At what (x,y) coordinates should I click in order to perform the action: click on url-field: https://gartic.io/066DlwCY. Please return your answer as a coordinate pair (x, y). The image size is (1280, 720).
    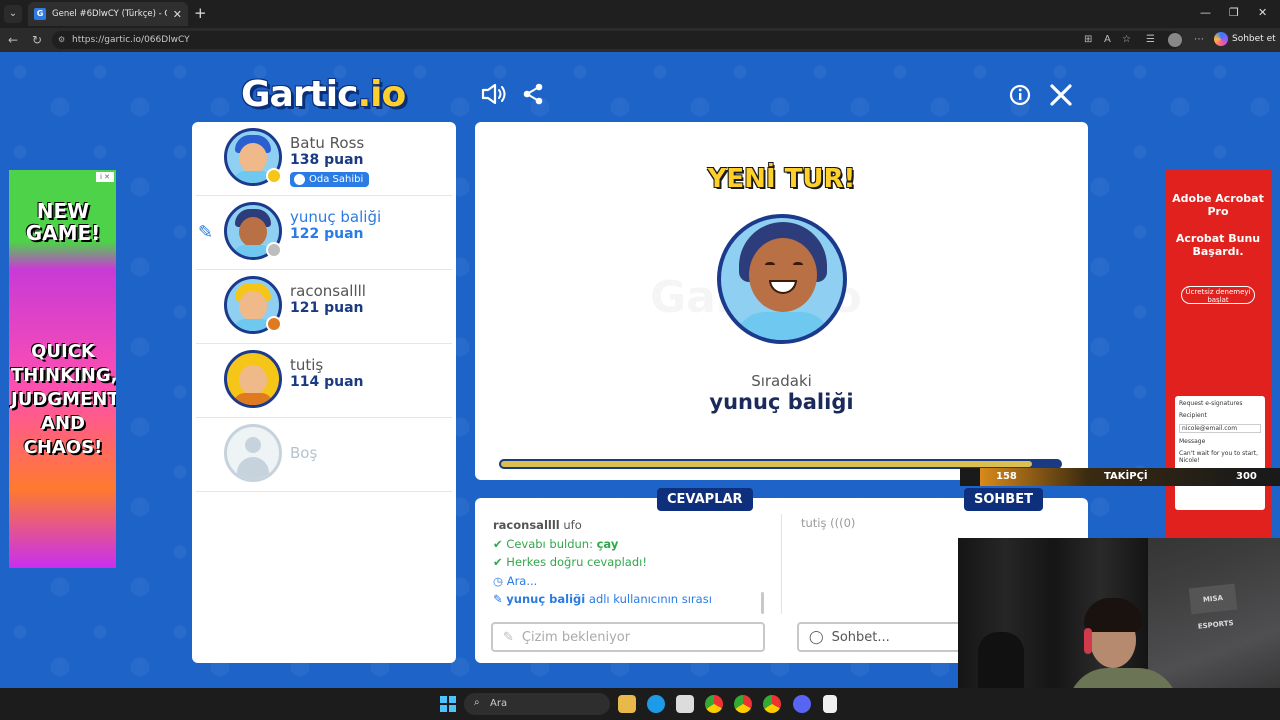
    Looking at the image, I should click on (617, 40).